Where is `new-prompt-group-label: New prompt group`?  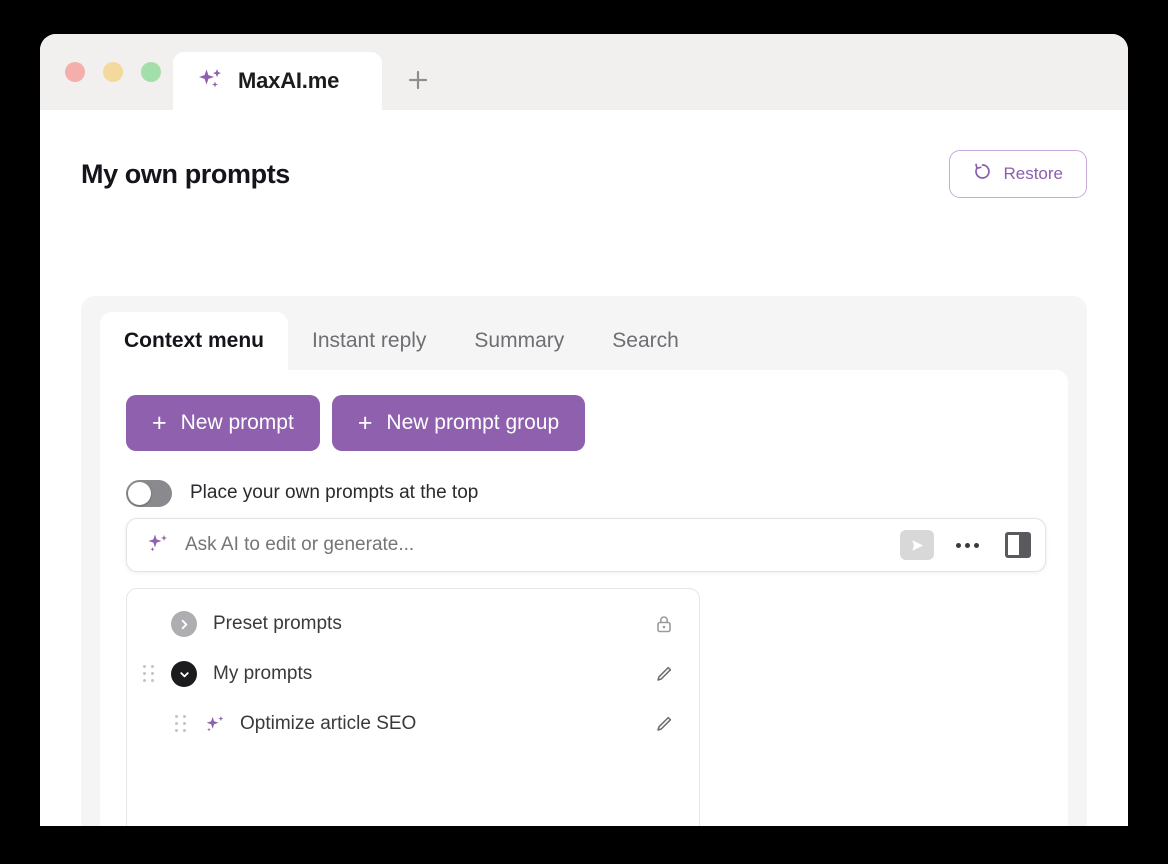 new-prompt-group-label: New prompt group is located at coordinates (473, 422).